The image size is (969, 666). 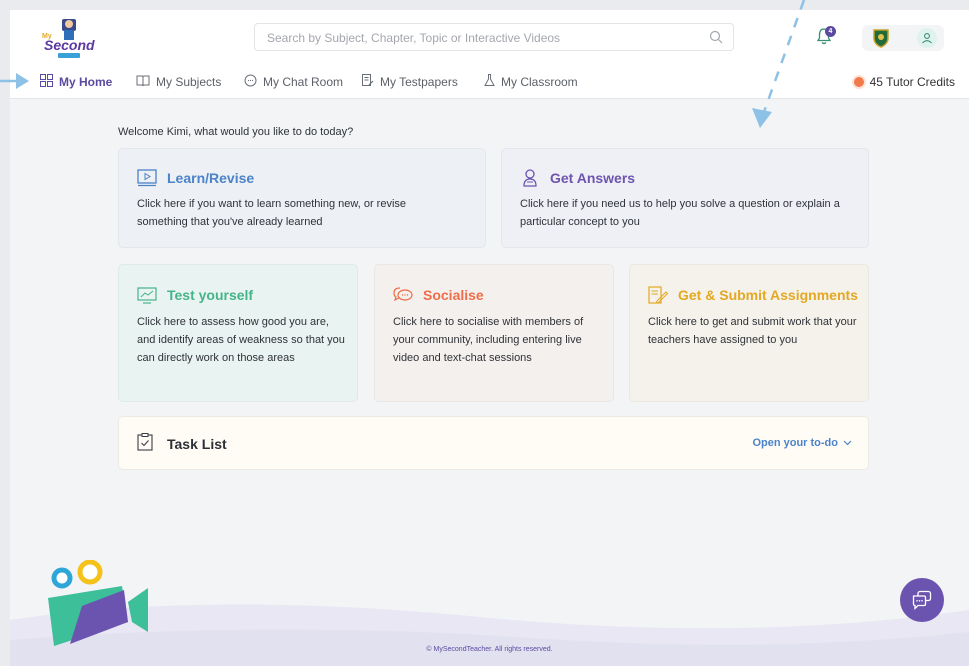 I want to click on open-todo-button: Open your to-do, so click(x=802, y=443).